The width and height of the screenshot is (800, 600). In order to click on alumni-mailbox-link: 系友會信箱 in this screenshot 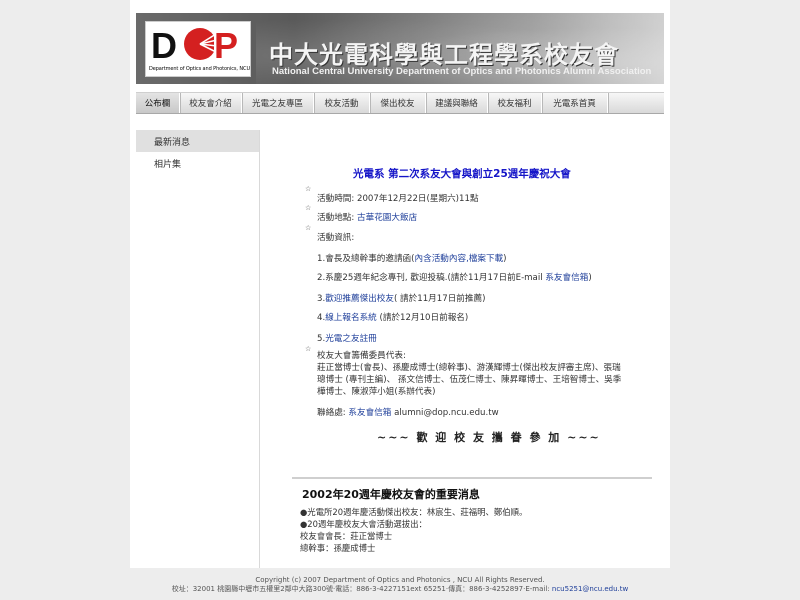, I will do `click(566, 278)`.